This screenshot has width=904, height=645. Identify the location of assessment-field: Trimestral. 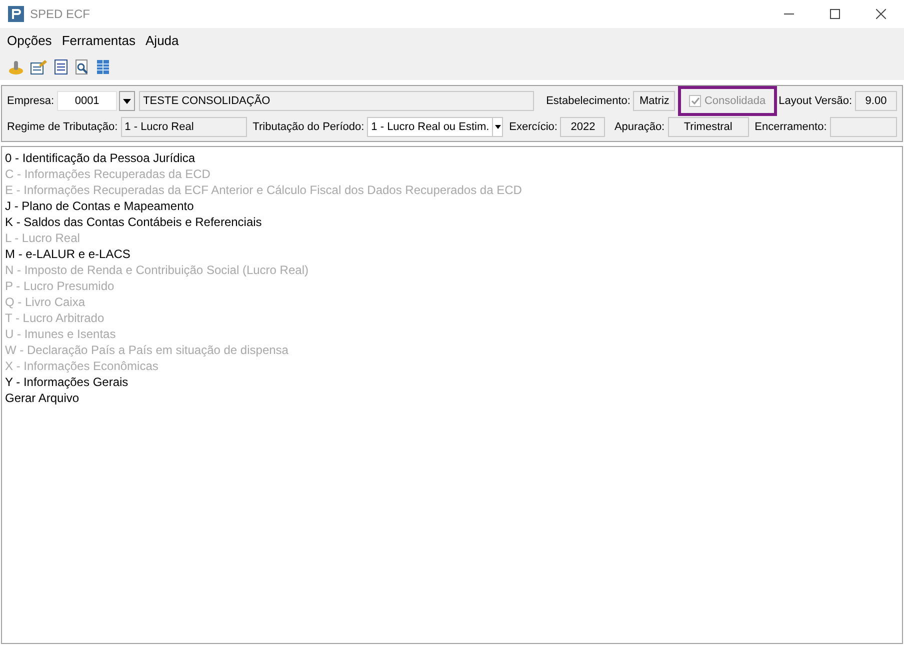
(708, 127).